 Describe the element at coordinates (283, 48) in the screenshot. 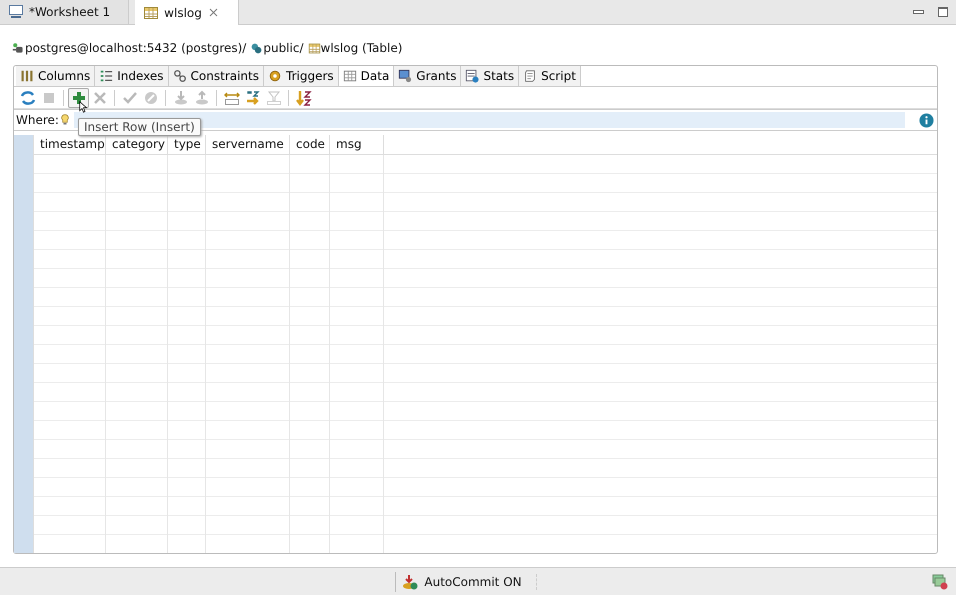

I see `breadcrumb-item: public/` at that location.